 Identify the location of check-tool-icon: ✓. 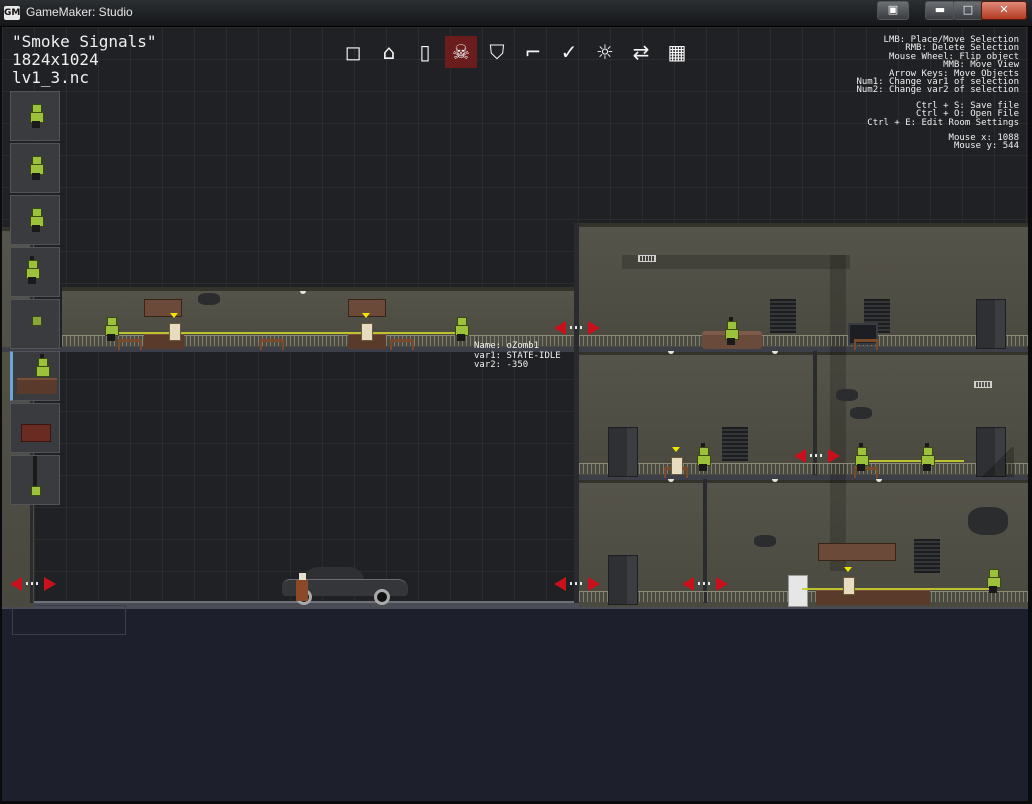
(569, 52).